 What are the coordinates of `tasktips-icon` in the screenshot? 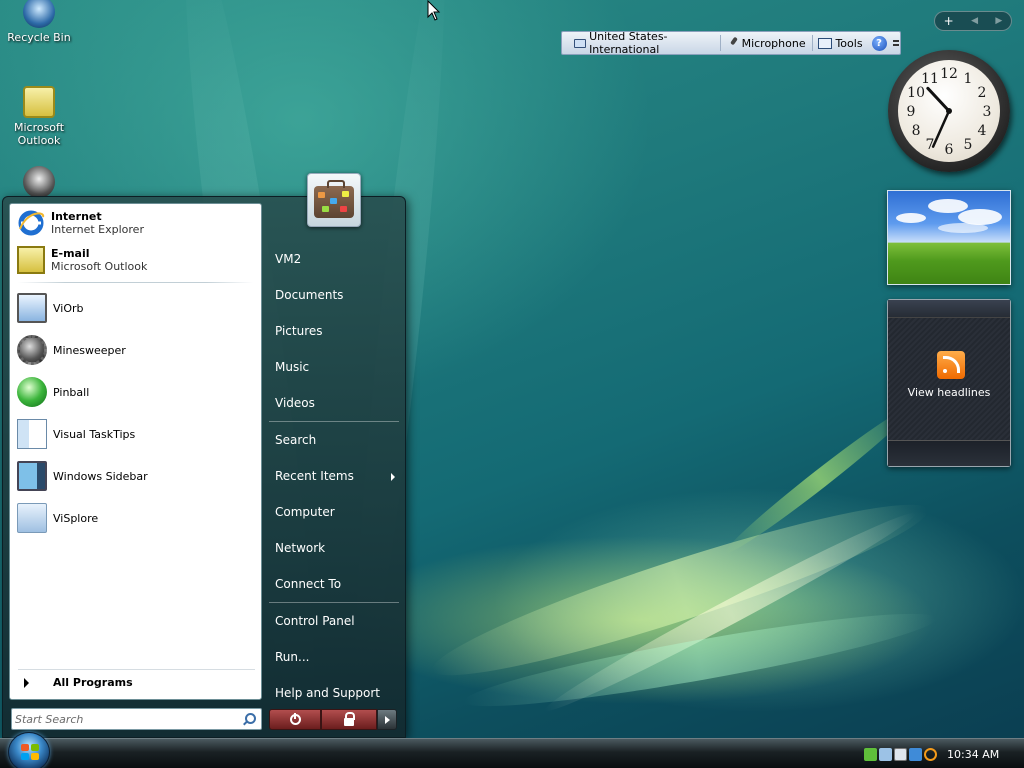 It's located at (32, 434).